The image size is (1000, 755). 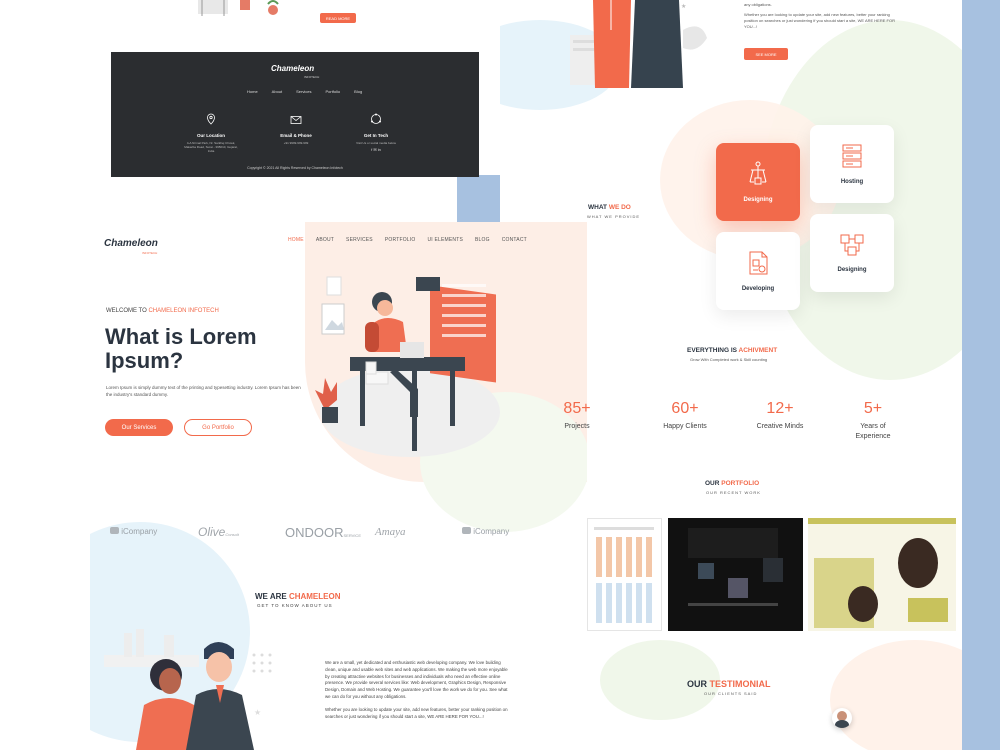 I want to click on email-block: Email & Phone +91 9999-999-999, so click(x=296, y=128).